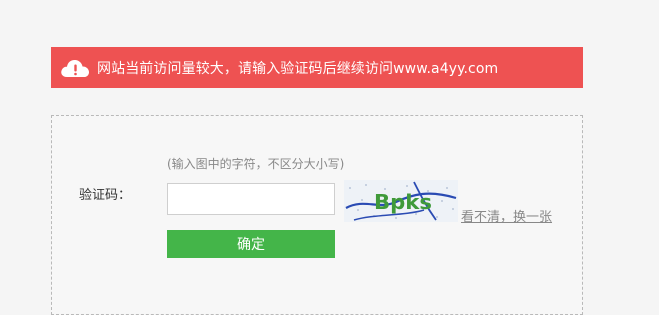 The height and width of the screenshot is (315, 659). What do you see at coordinates (256, 164) in the screenshot?
I see `input-hint: (输入图中的字符，不区分大小写)` at bounding box center [256, 164].